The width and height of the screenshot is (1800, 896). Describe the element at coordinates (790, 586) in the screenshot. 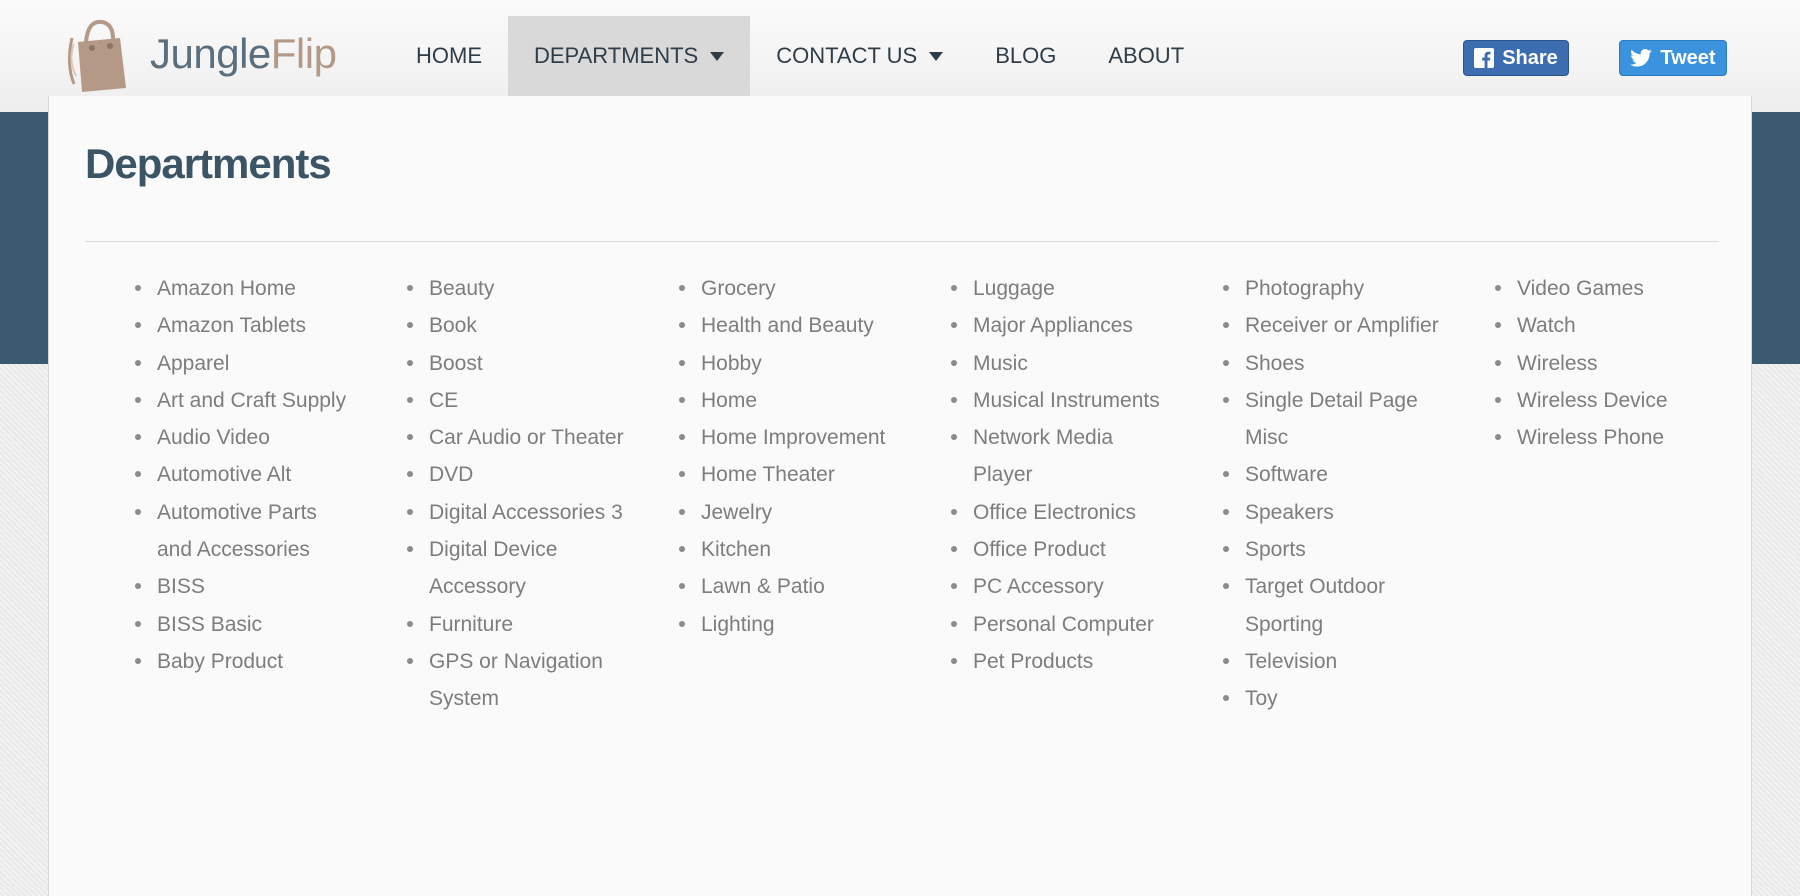

I see `department-link: Lawn & Patio` at that location.